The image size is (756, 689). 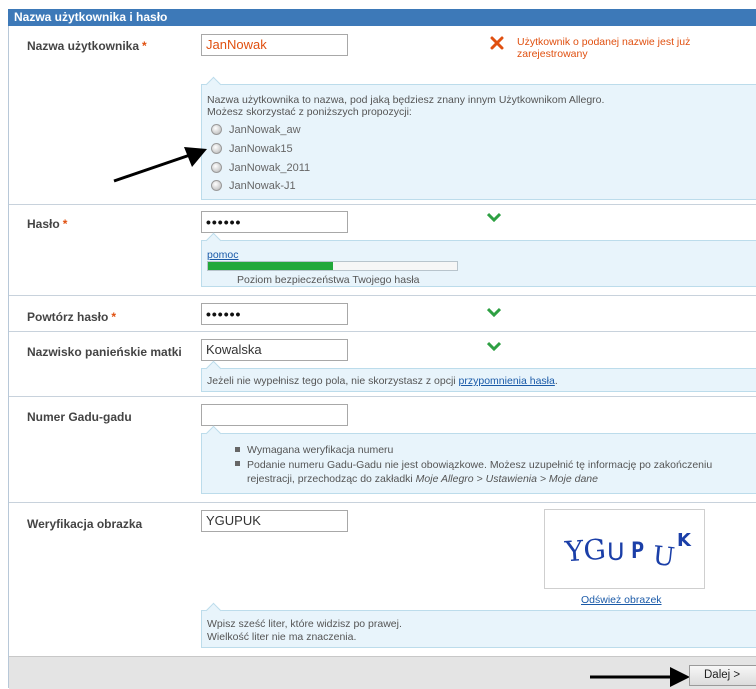 I want to click on suggestion-label-2: JanNowak15, so click(x=261, y=149).